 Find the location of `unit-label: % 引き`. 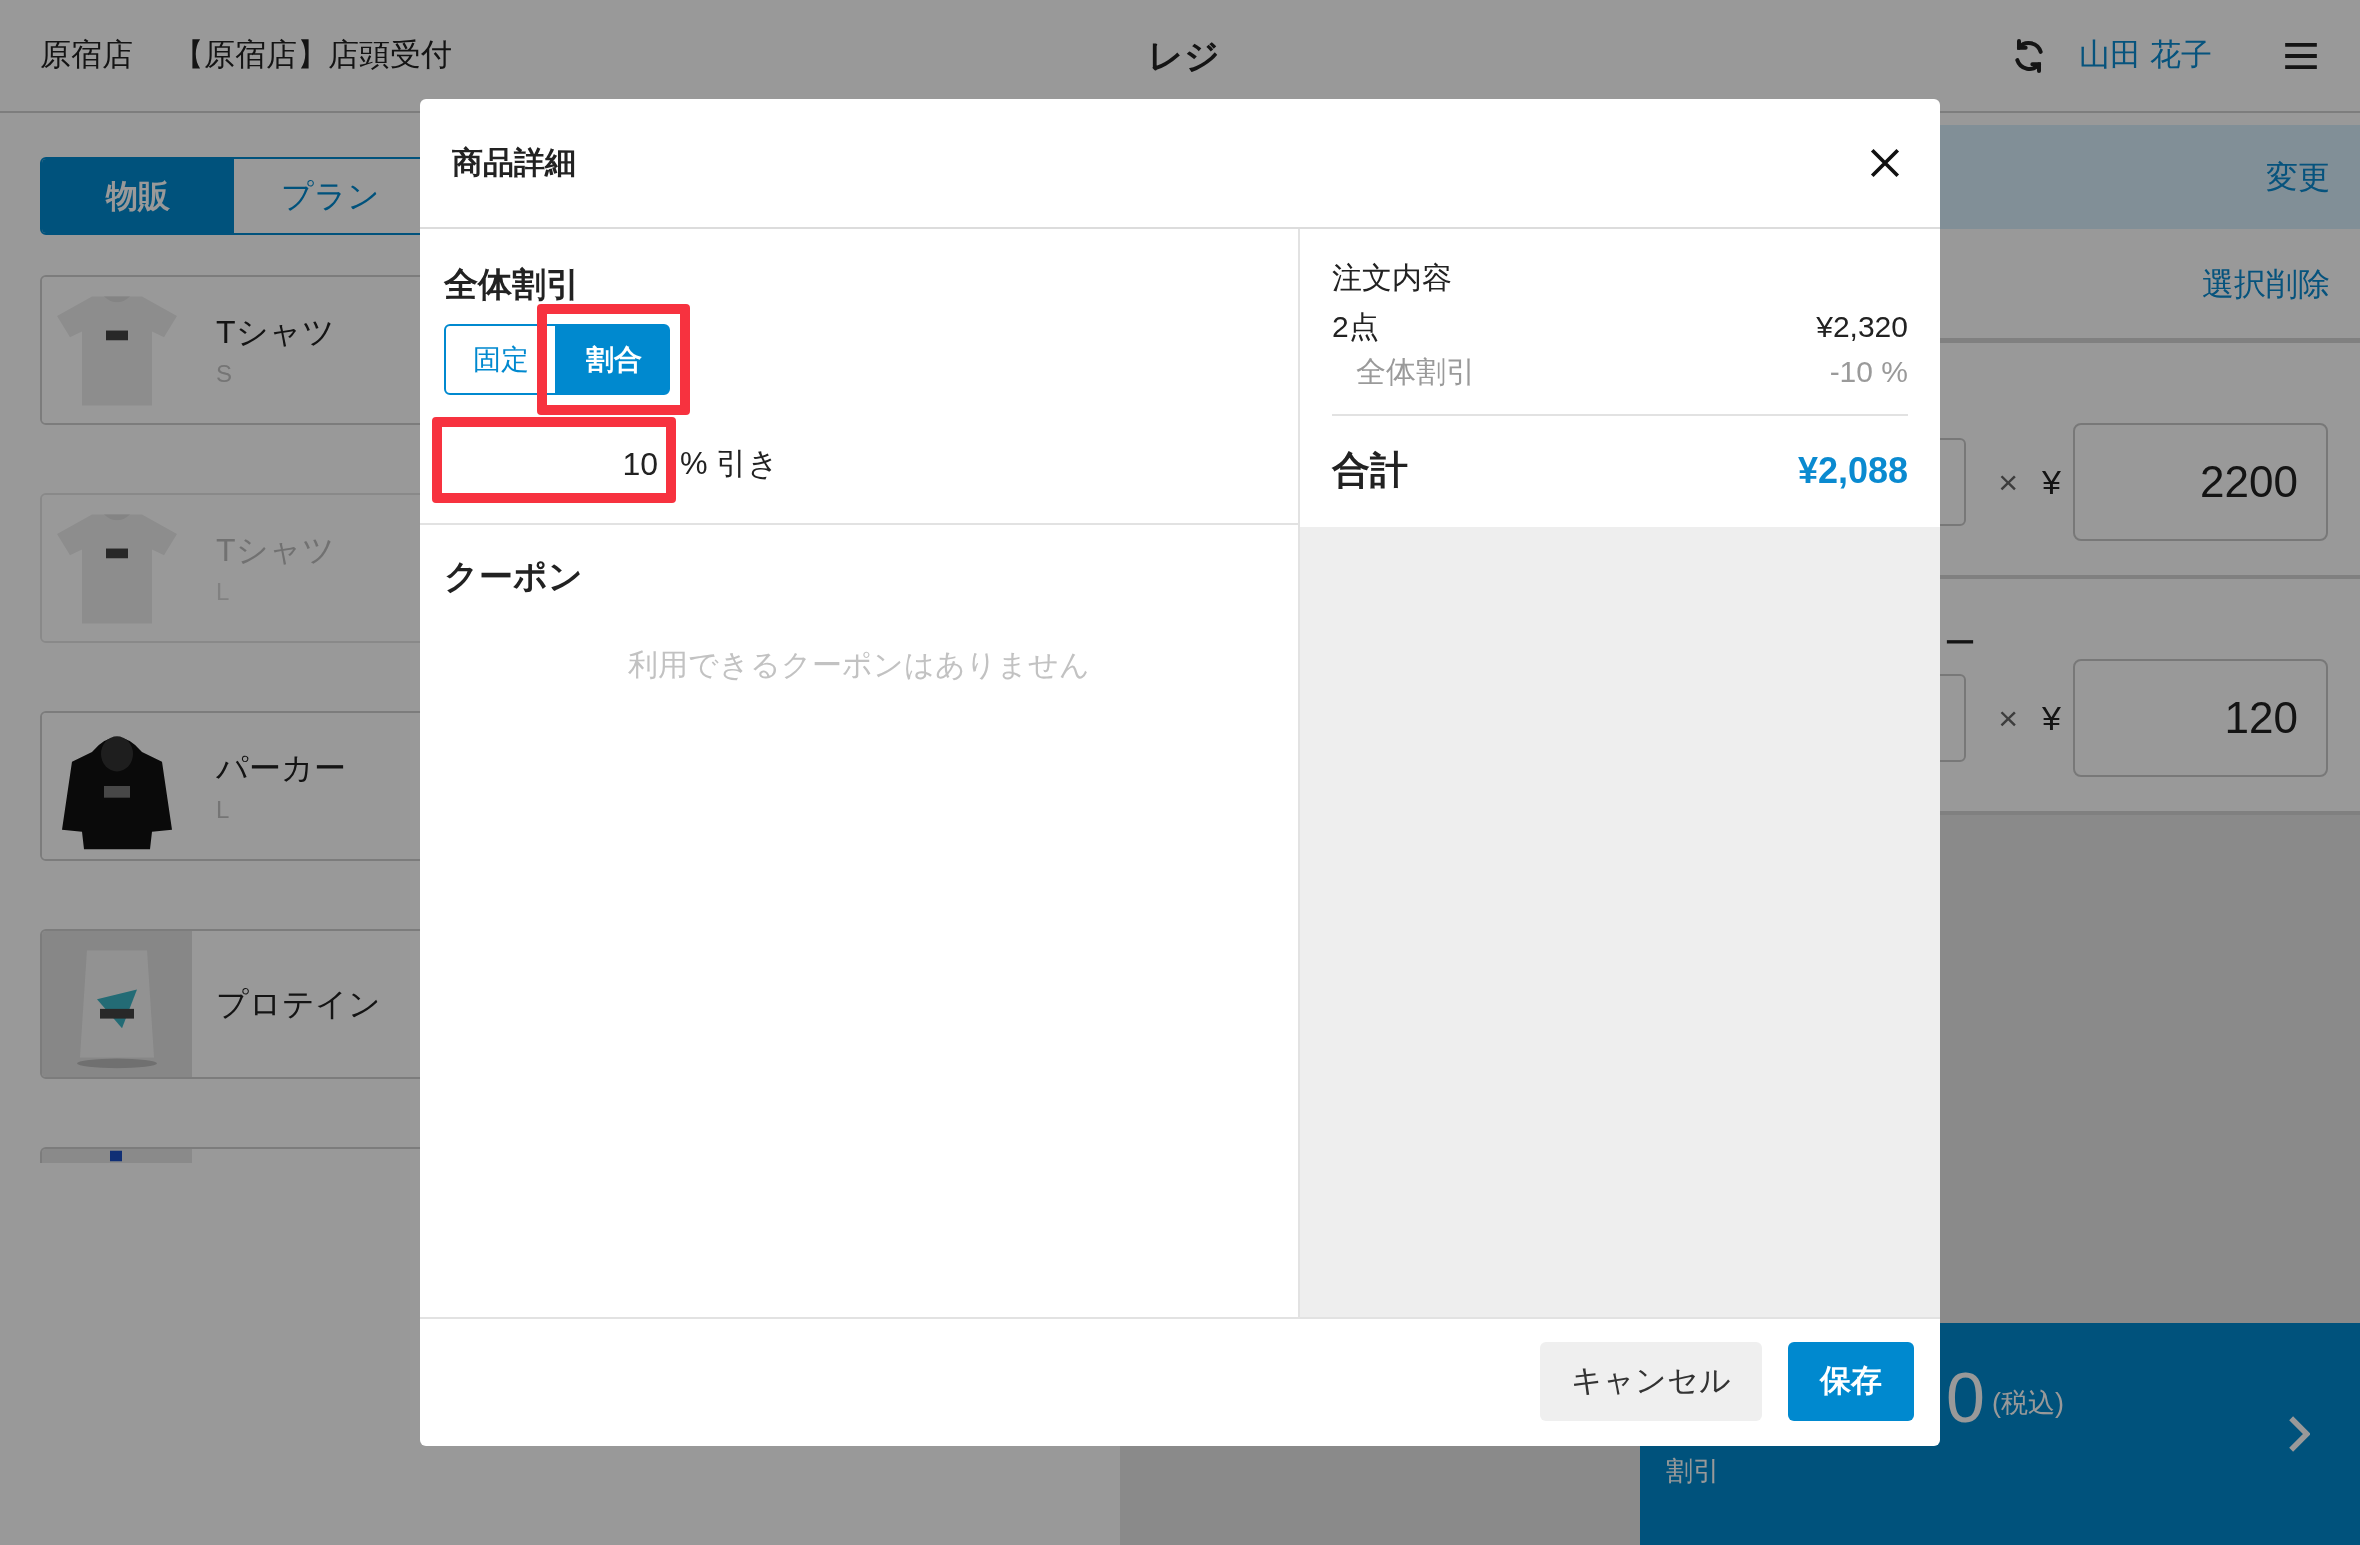

unit-label: % 引き is located at coordinates (730, 463).